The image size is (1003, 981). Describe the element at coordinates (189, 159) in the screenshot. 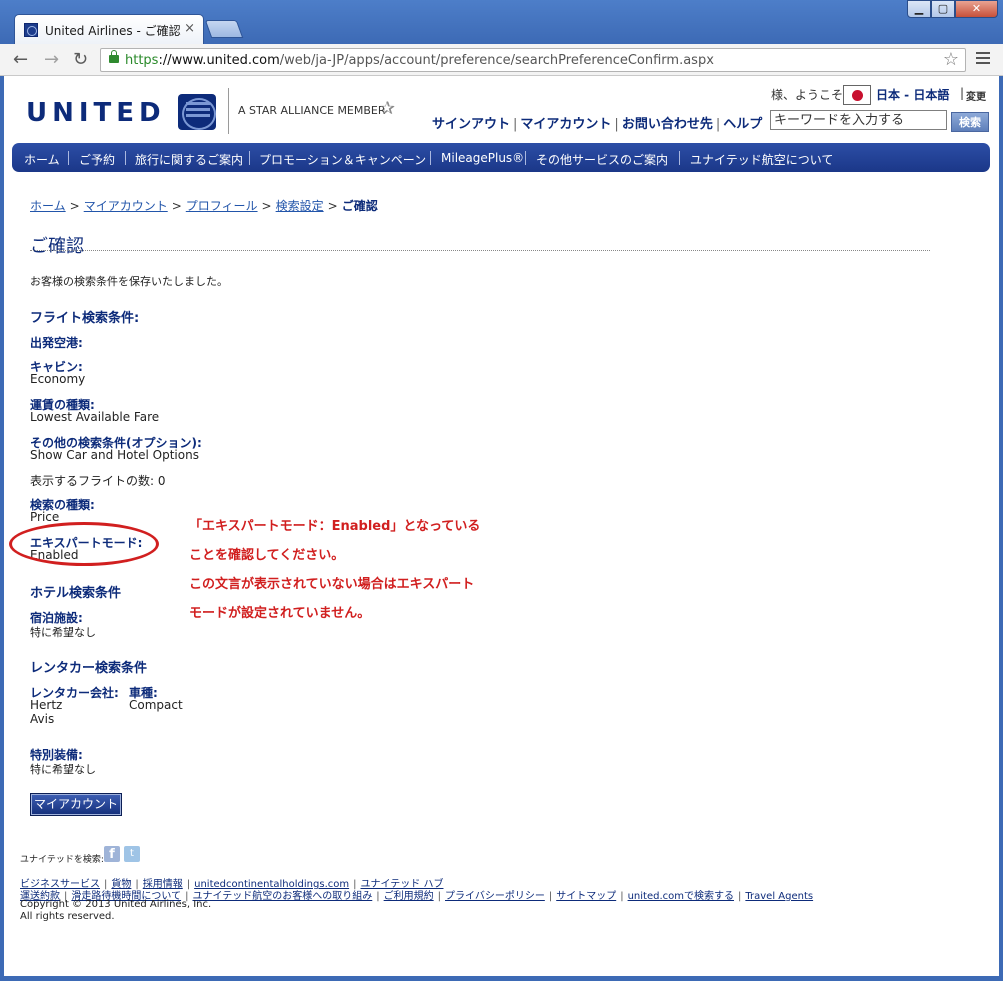

I see `nav-travel-info: 旅行に関するご案内` at that location.